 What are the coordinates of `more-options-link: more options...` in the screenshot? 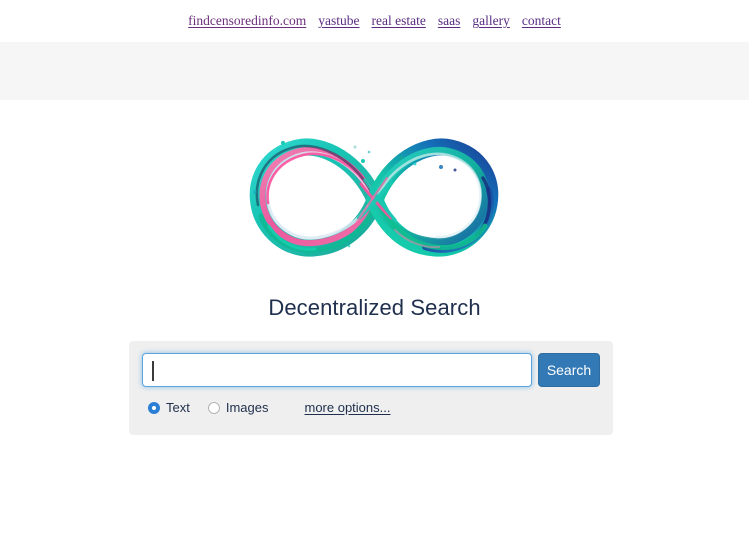 It's located at (347, 407).